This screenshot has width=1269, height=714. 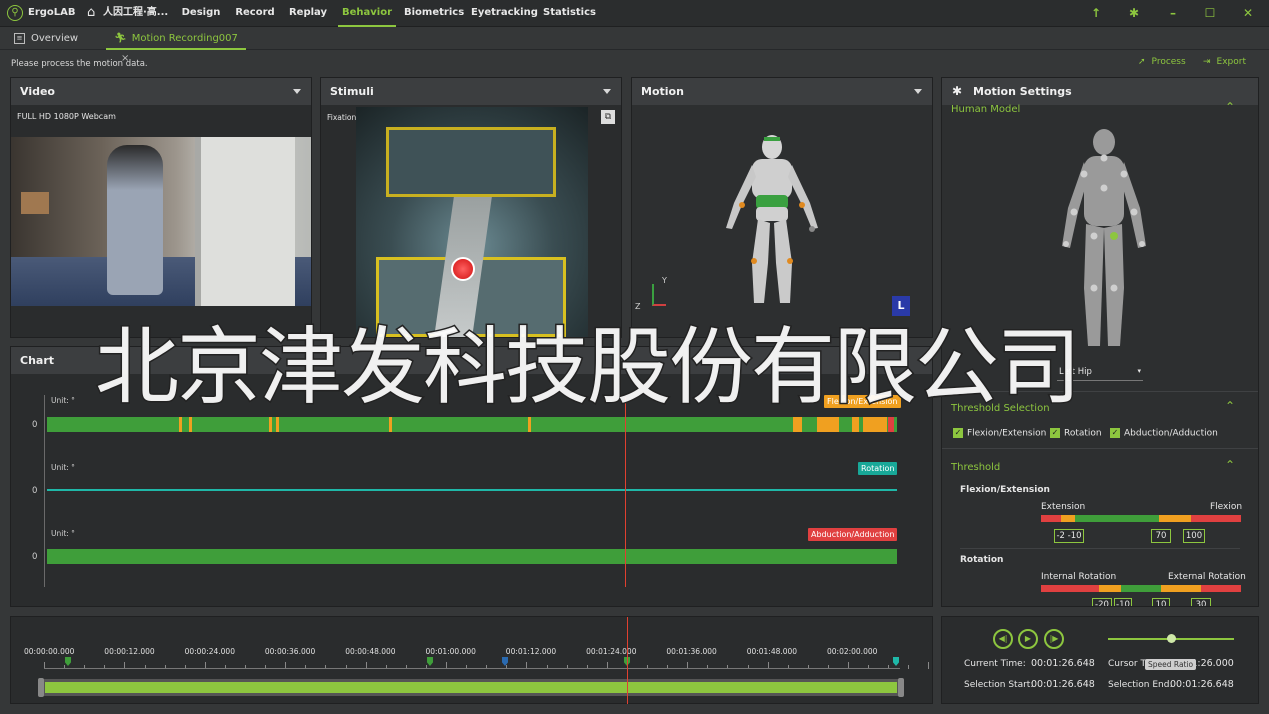 I want to click on checkbox-abduction: ✓ Abduction/Adduction, so click(x=1164, y=433).